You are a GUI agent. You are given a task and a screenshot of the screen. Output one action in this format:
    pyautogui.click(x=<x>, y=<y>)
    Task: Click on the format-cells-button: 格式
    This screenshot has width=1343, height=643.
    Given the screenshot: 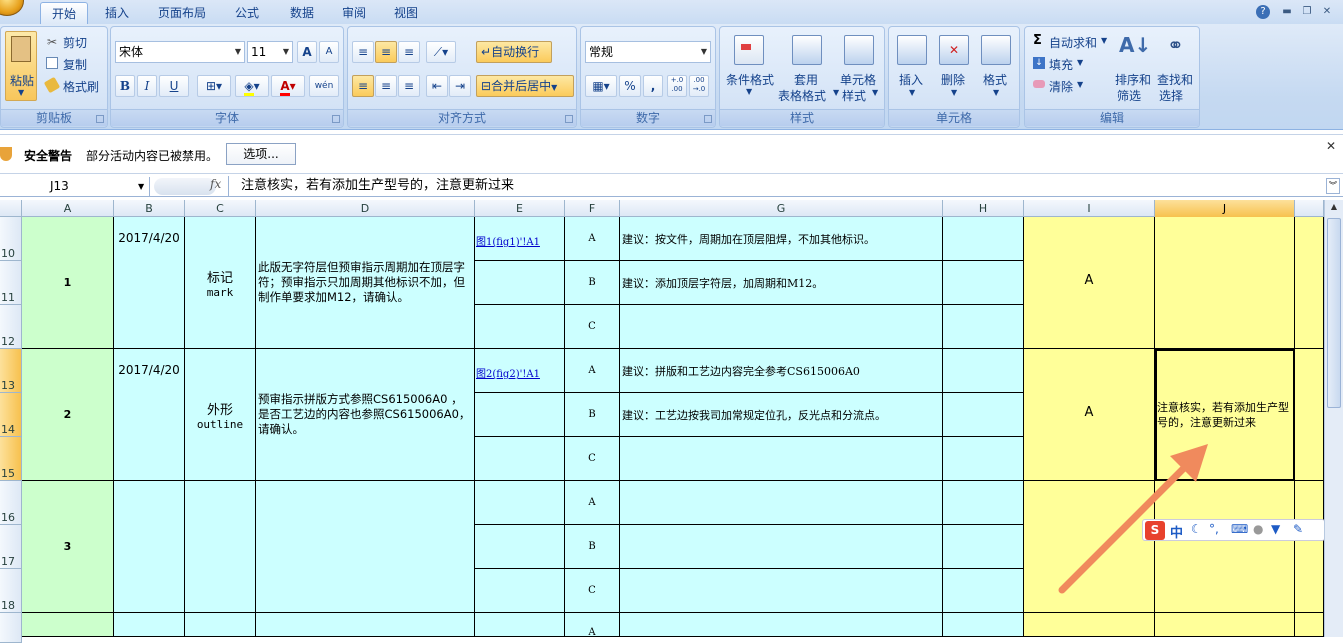 What is the action you would take?
    pyautogui.click(x=995, y=79)
    